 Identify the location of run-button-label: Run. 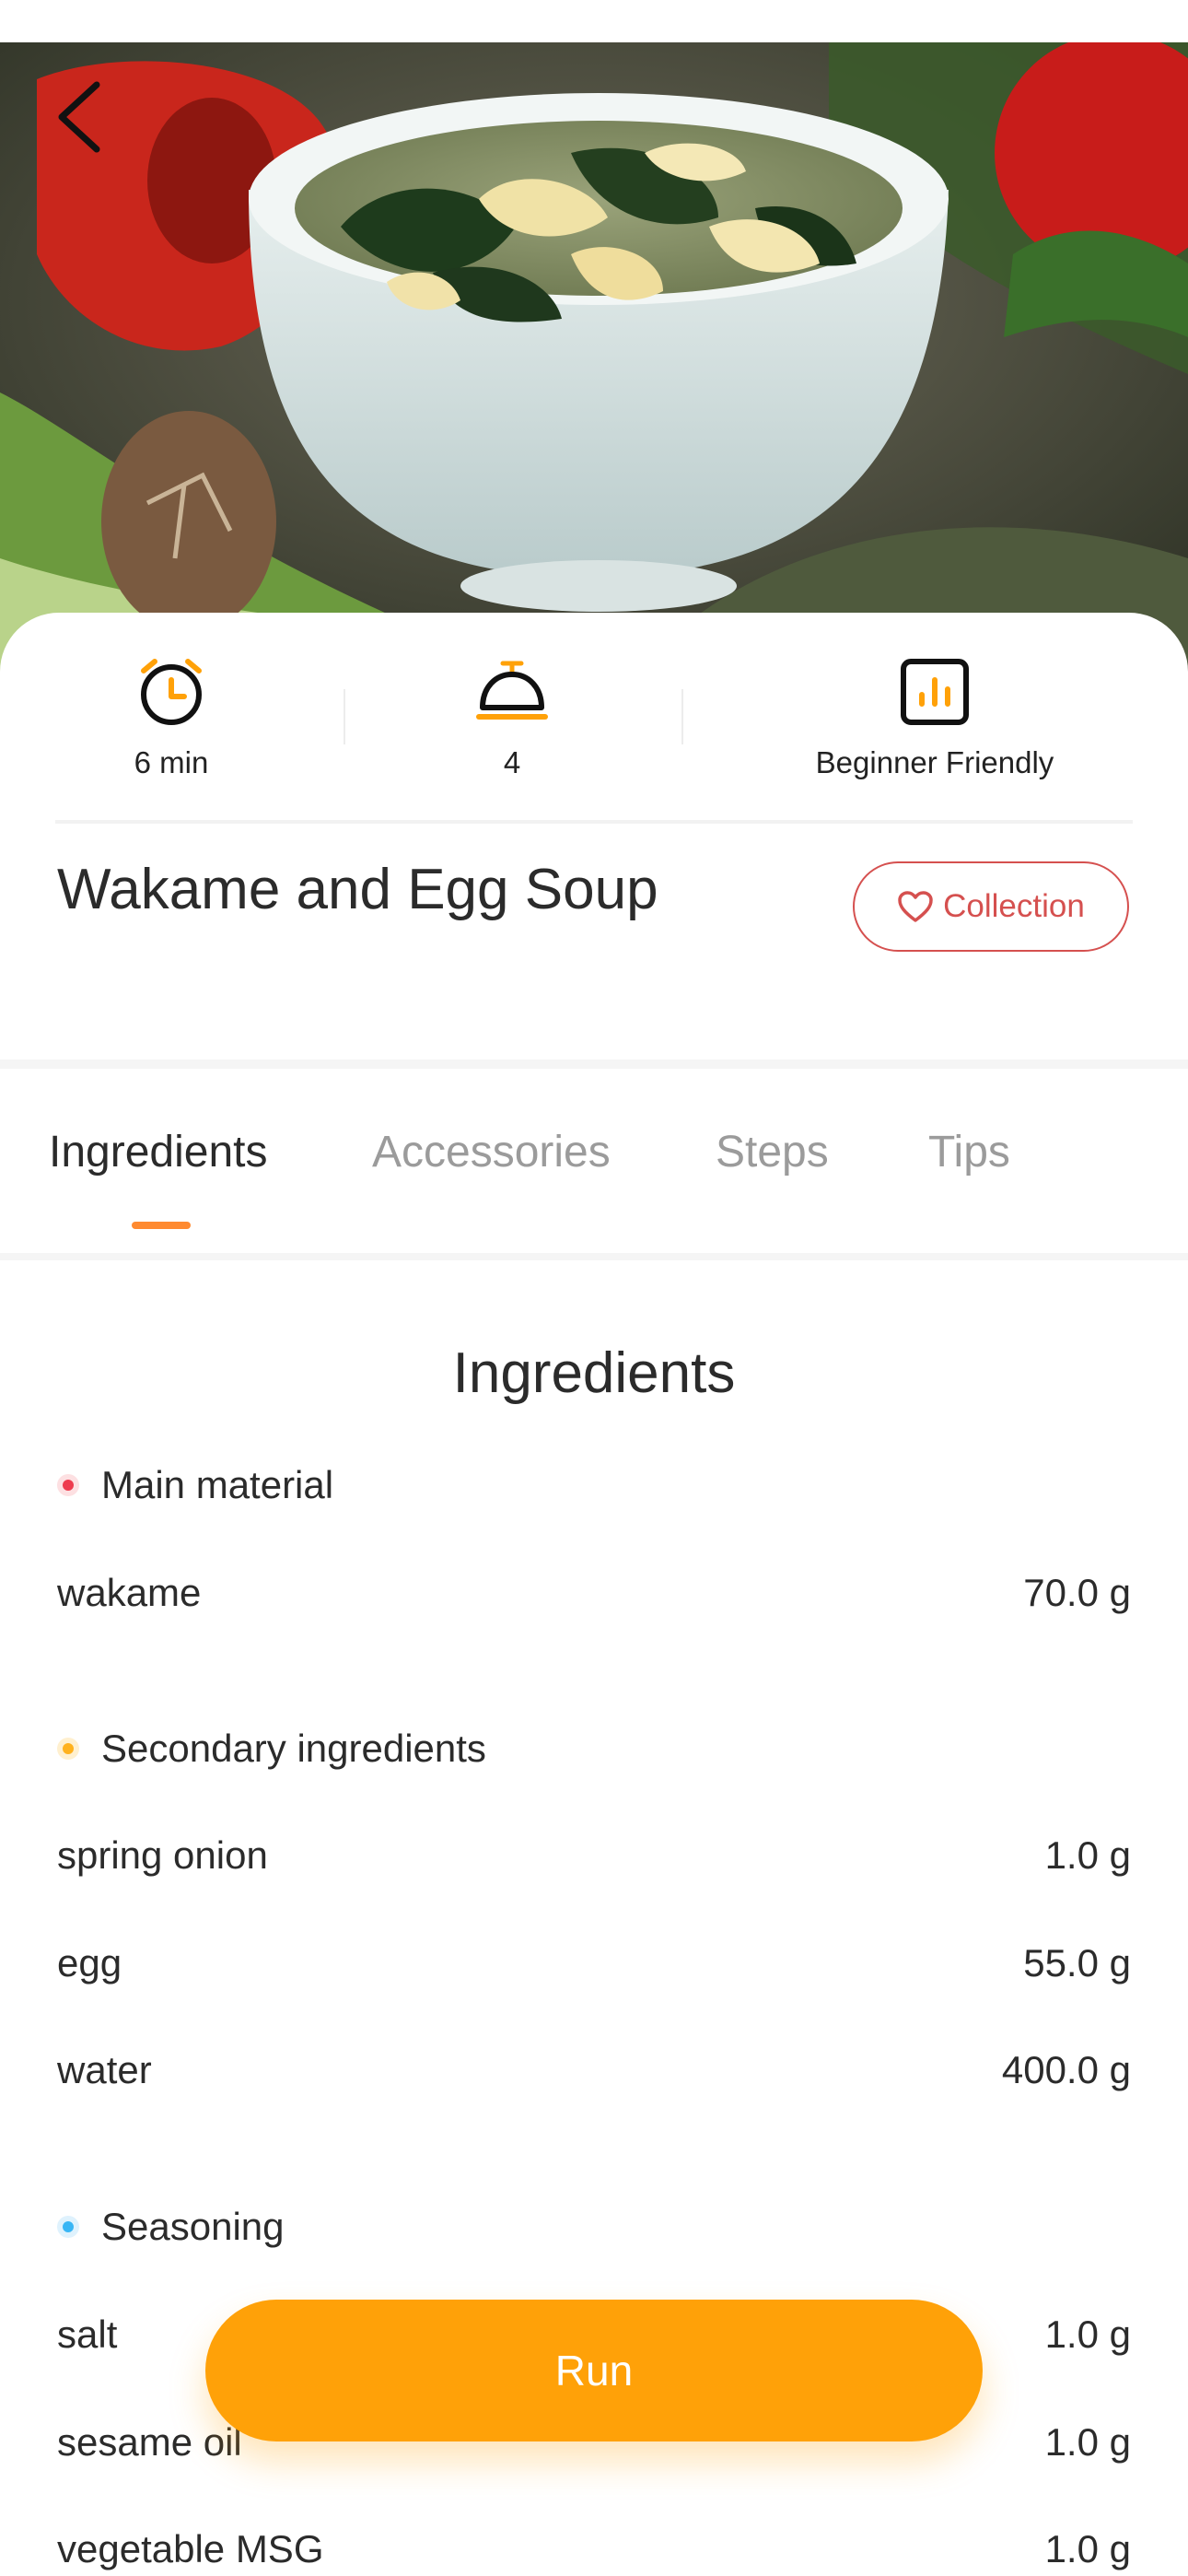
(594, 2371).